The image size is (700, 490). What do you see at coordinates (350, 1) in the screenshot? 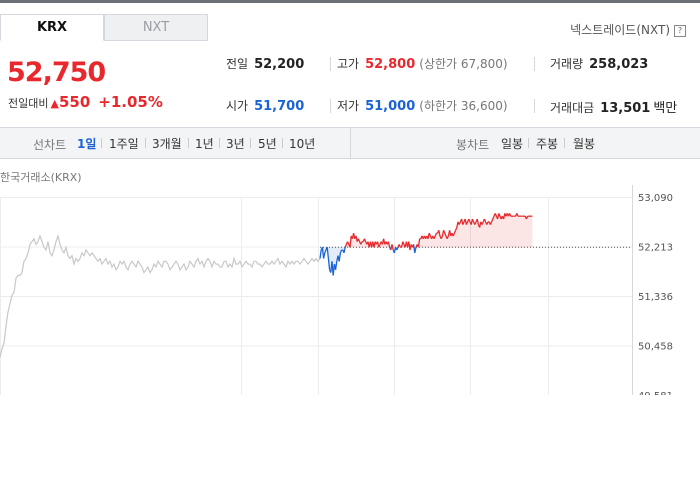
I see `top-border` at bounding box center [350, 1].